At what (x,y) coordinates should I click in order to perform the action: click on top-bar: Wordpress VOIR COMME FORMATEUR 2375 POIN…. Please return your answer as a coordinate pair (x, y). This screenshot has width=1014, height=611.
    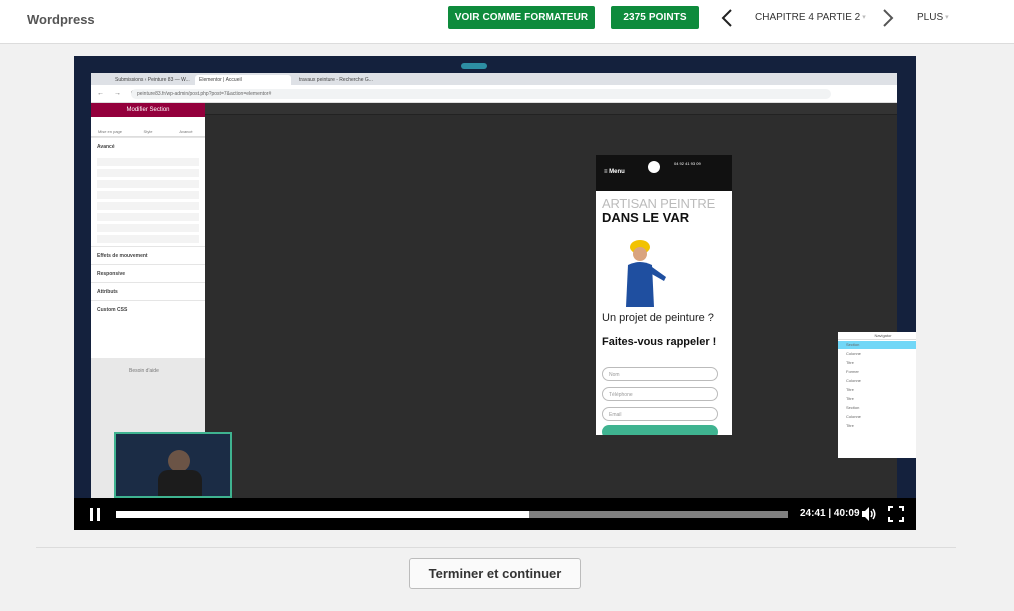
    Looking at the image, I should click on (507, 22).